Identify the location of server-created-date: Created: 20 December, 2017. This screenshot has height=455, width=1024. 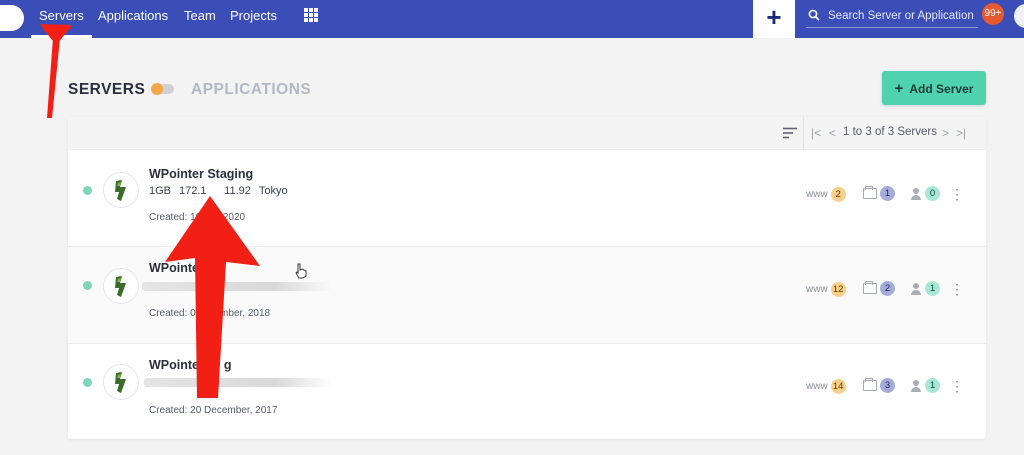
(213, 410).